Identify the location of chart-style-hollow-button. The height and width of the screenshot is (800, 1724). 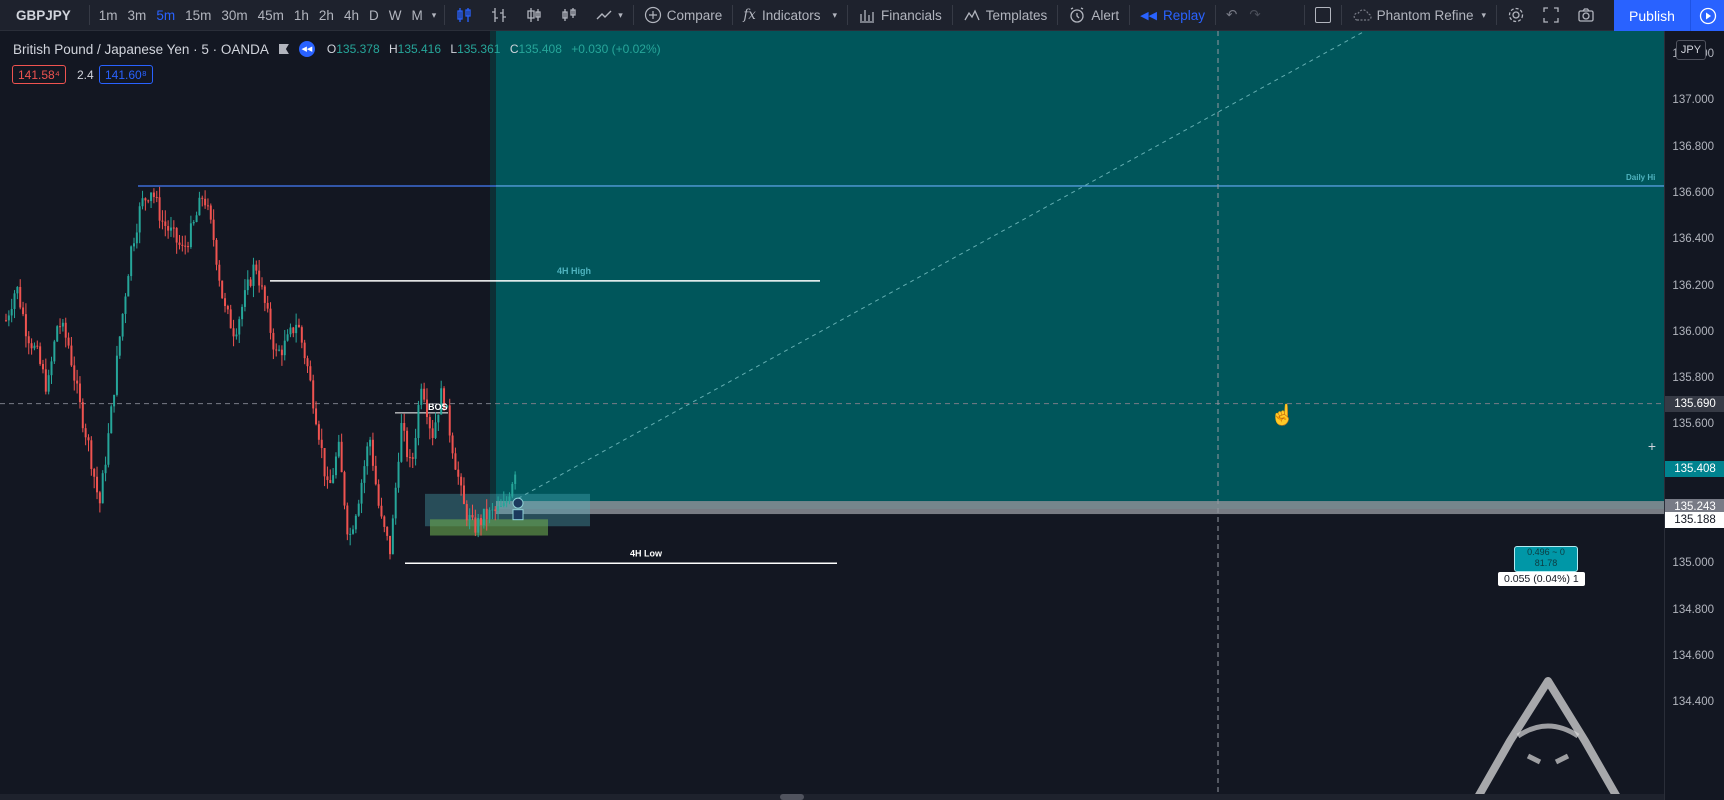
(536, 15).